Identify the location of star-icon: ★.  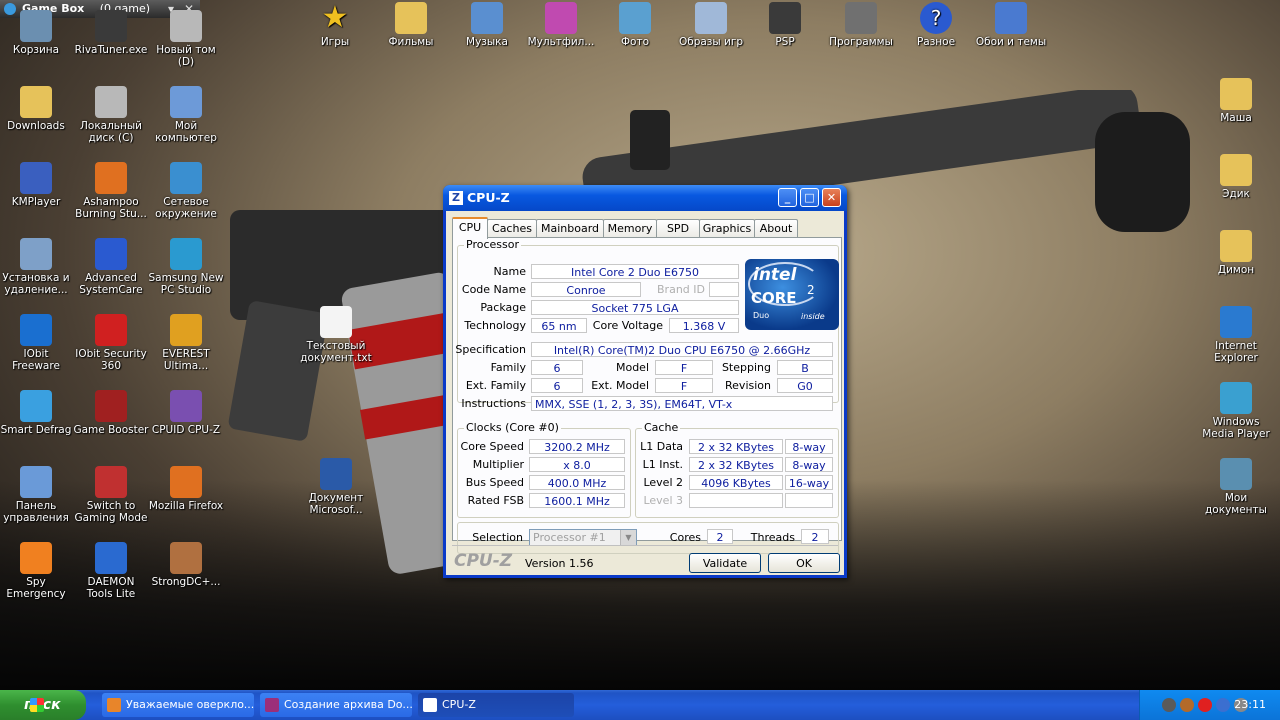
(335, 17).